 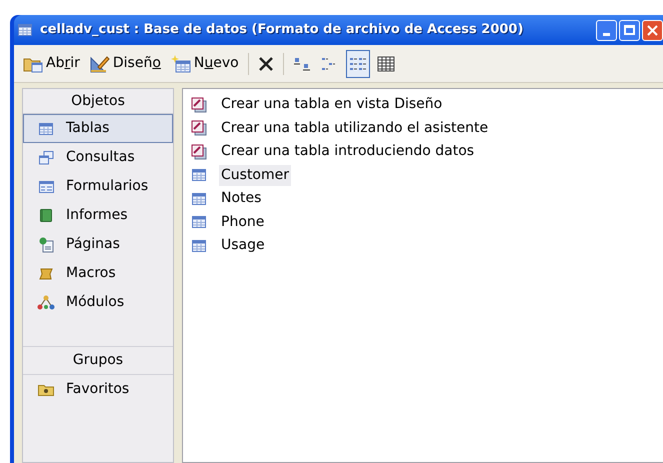 I want to click on group-item: Favoritos, so click(x=98, y=389).